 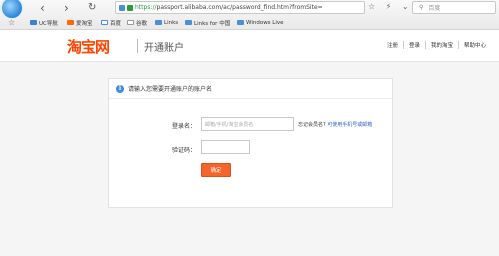 I want to click on forward-icon: ›, so click(x=66, y=8).